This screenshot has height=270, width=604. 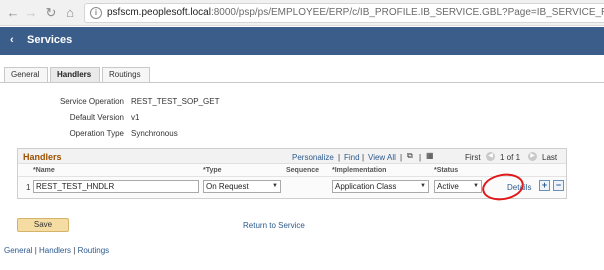 What do you see at coordinates (96, 133) in the screenshot?
I see `operation-type-label: Operation Type` at bounding box center [96, 133].